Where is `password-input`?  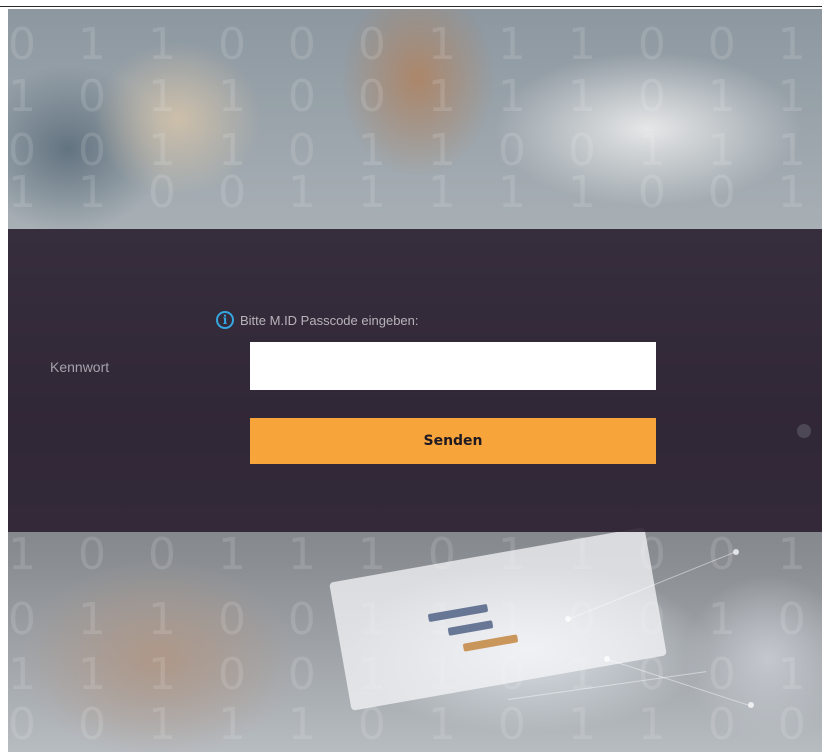
password-input is located at coordinates (453, 366).